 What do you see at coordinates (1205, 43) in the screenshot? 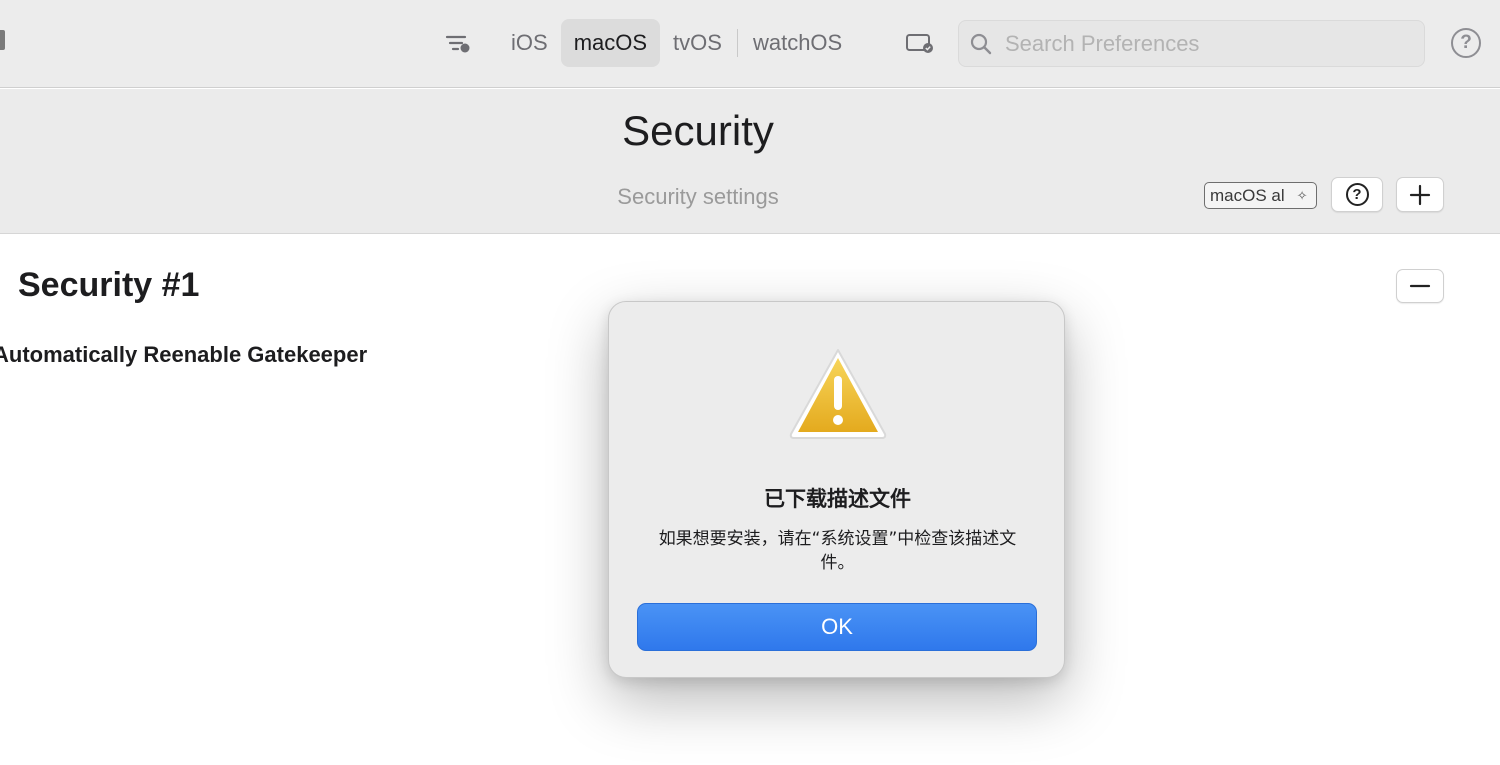
I see `search-input` at bounding box center [1205, 43].